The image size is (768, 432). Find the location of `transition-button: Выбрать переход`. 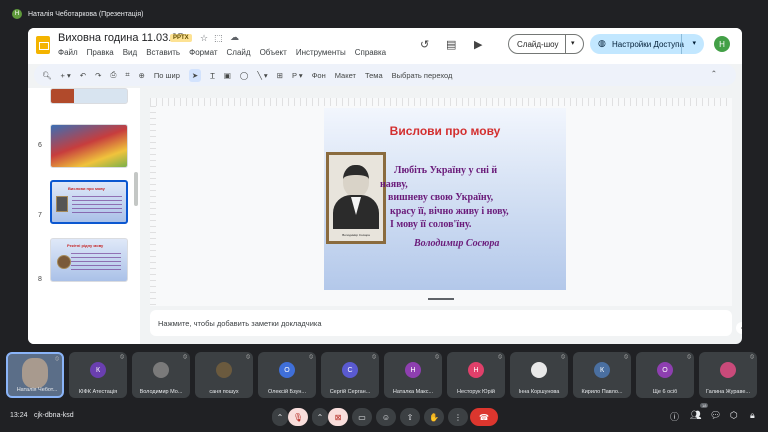

transition-button: Выбрать переход is located at coordinates (422, 75).